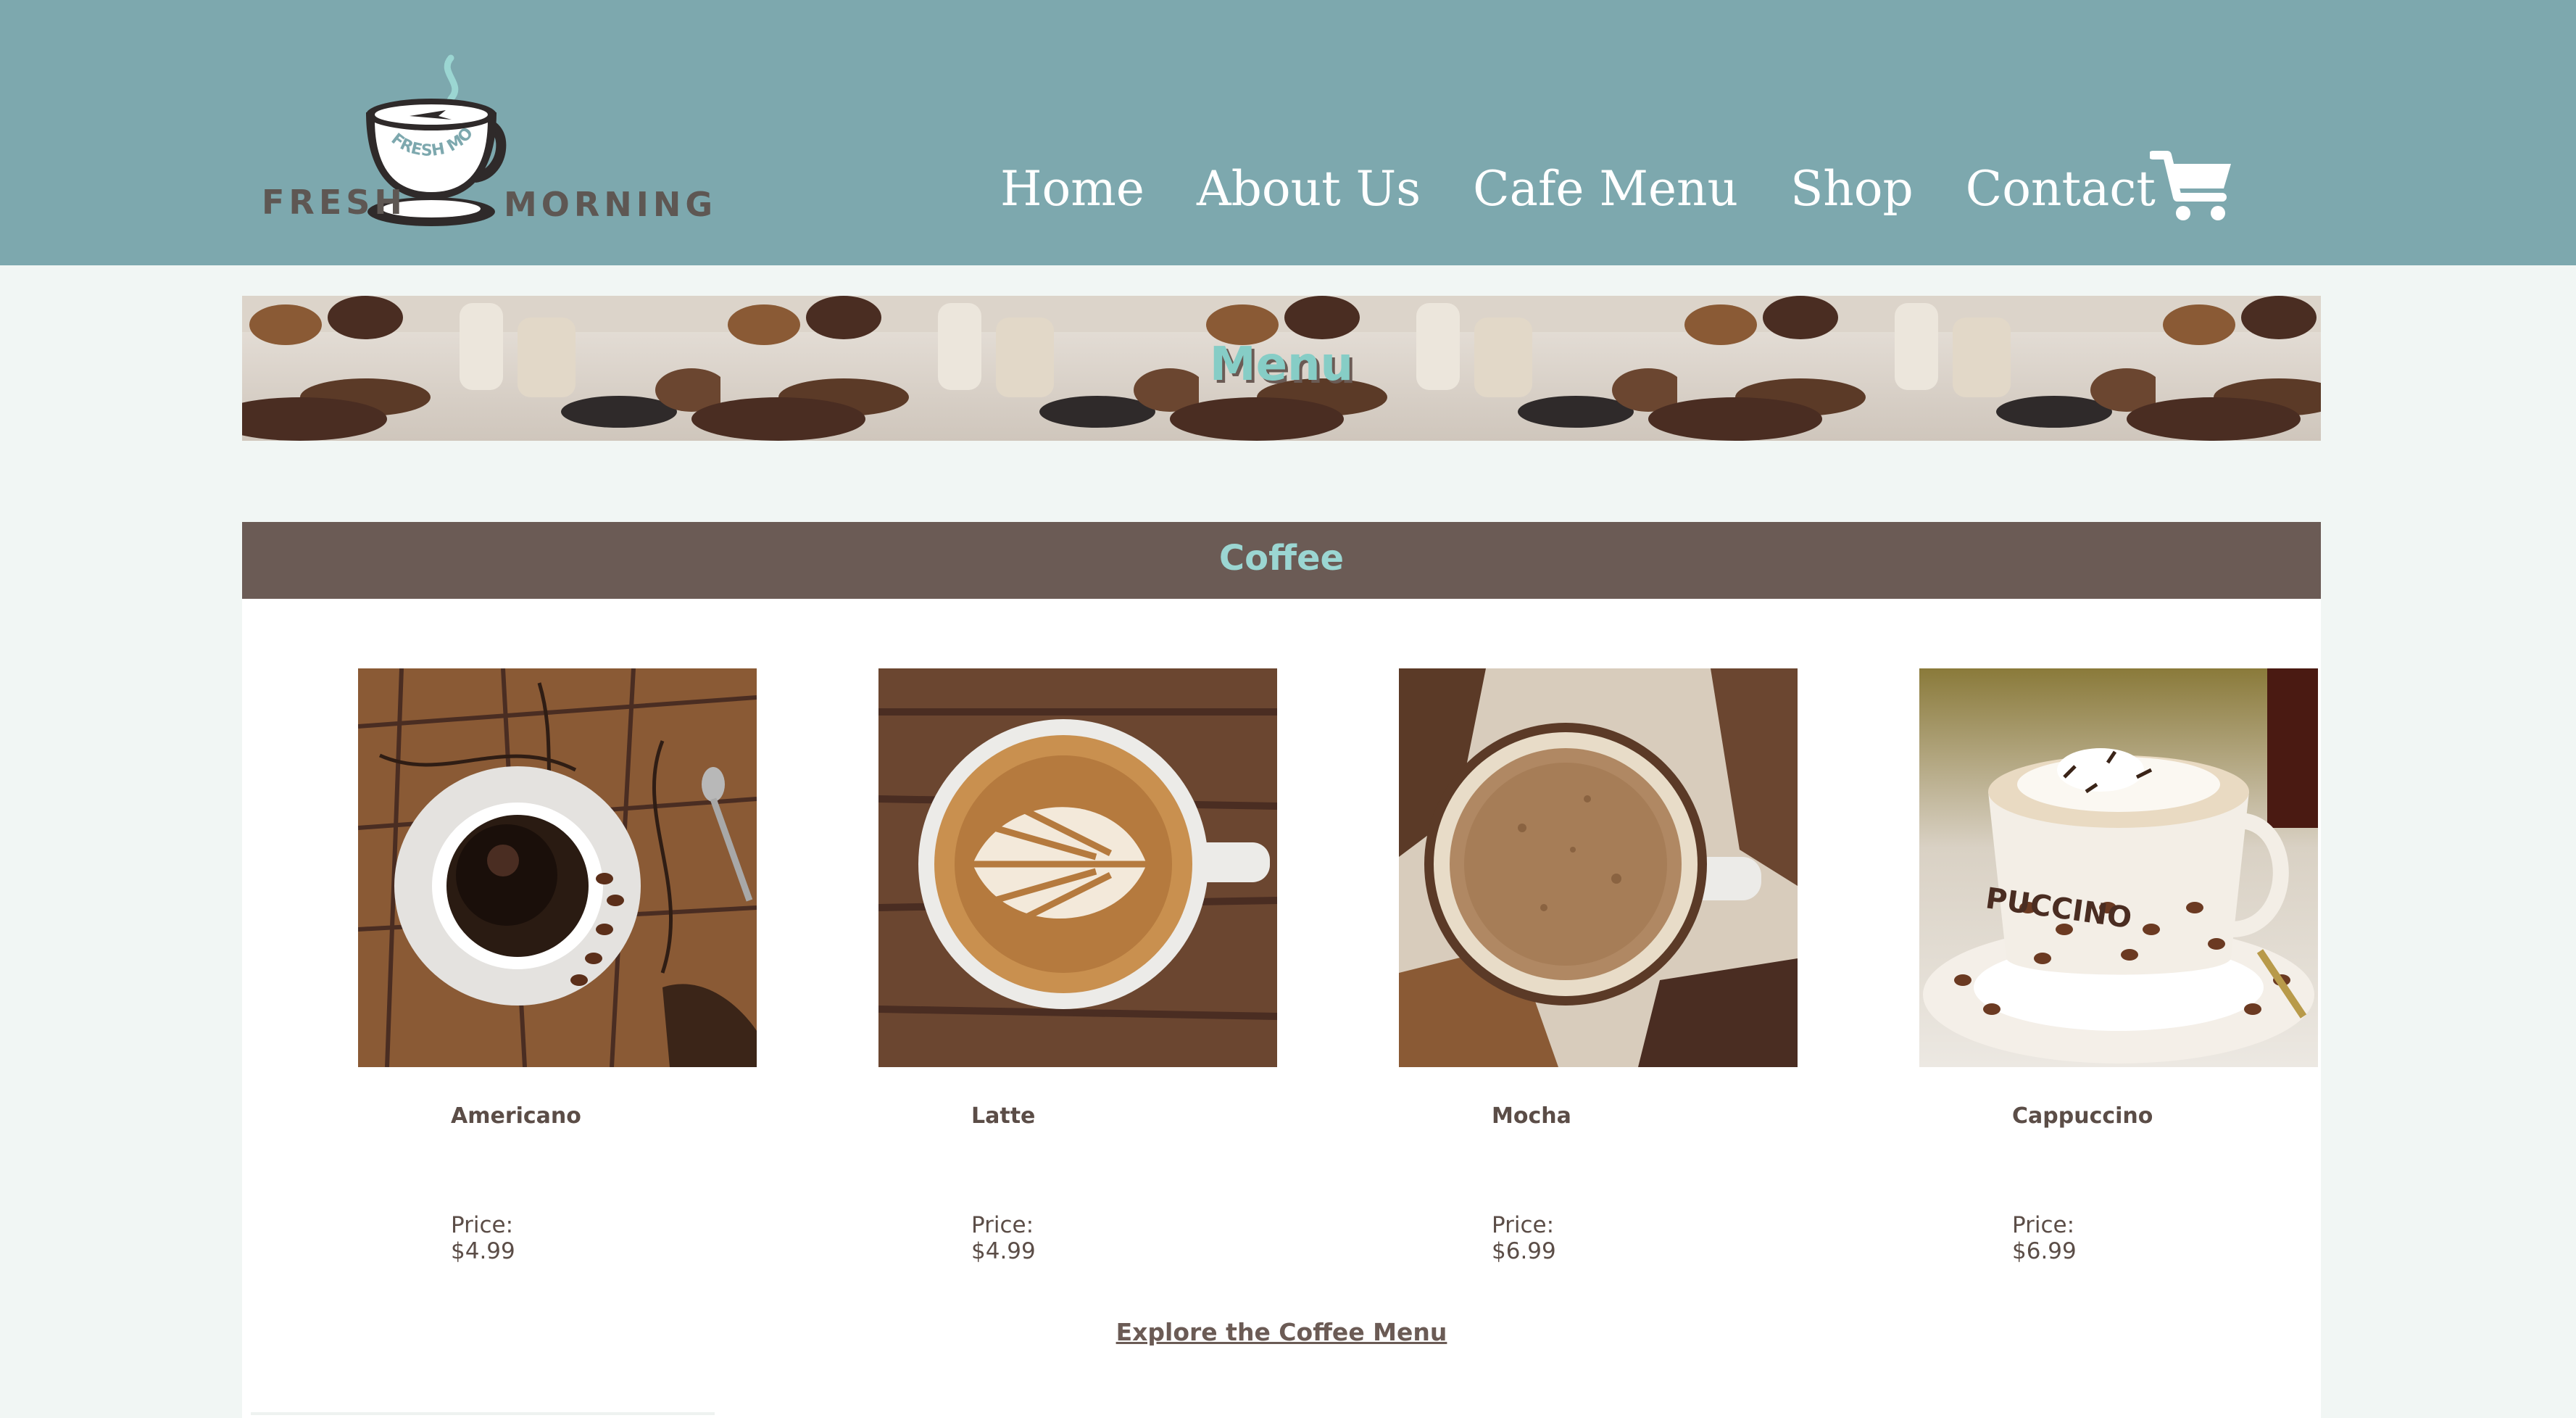 The width and height of the screenshot is (2576, 1418). What do you see at coordinates (1598, 867) in the screenshot?
I see `mocha-image` at bounding box center [1598, 867].